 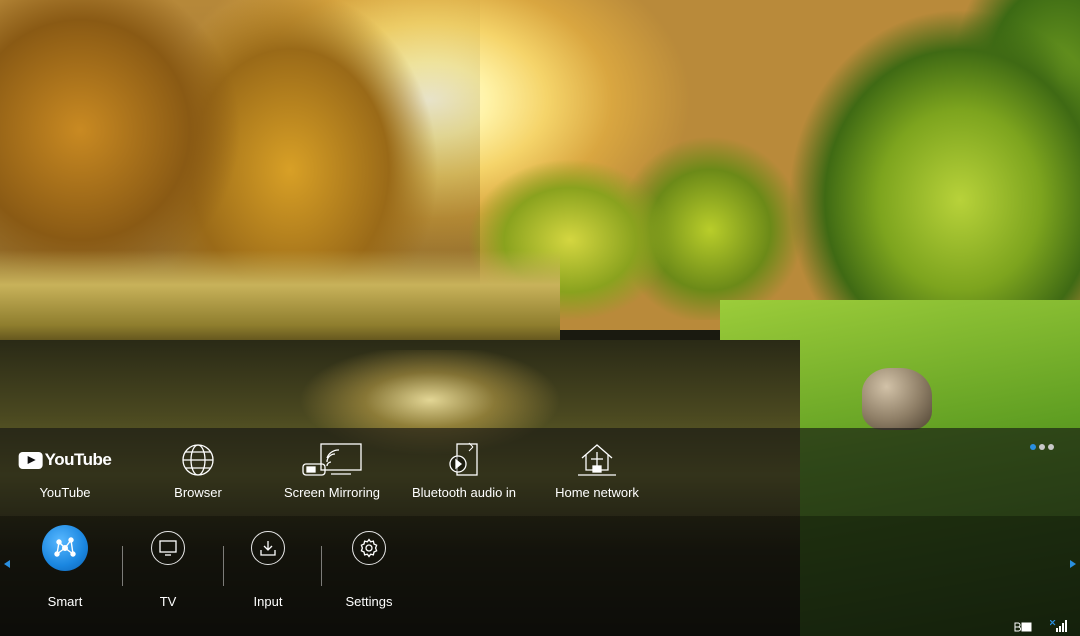 I want to click on rock, so click(x=897, y=399).